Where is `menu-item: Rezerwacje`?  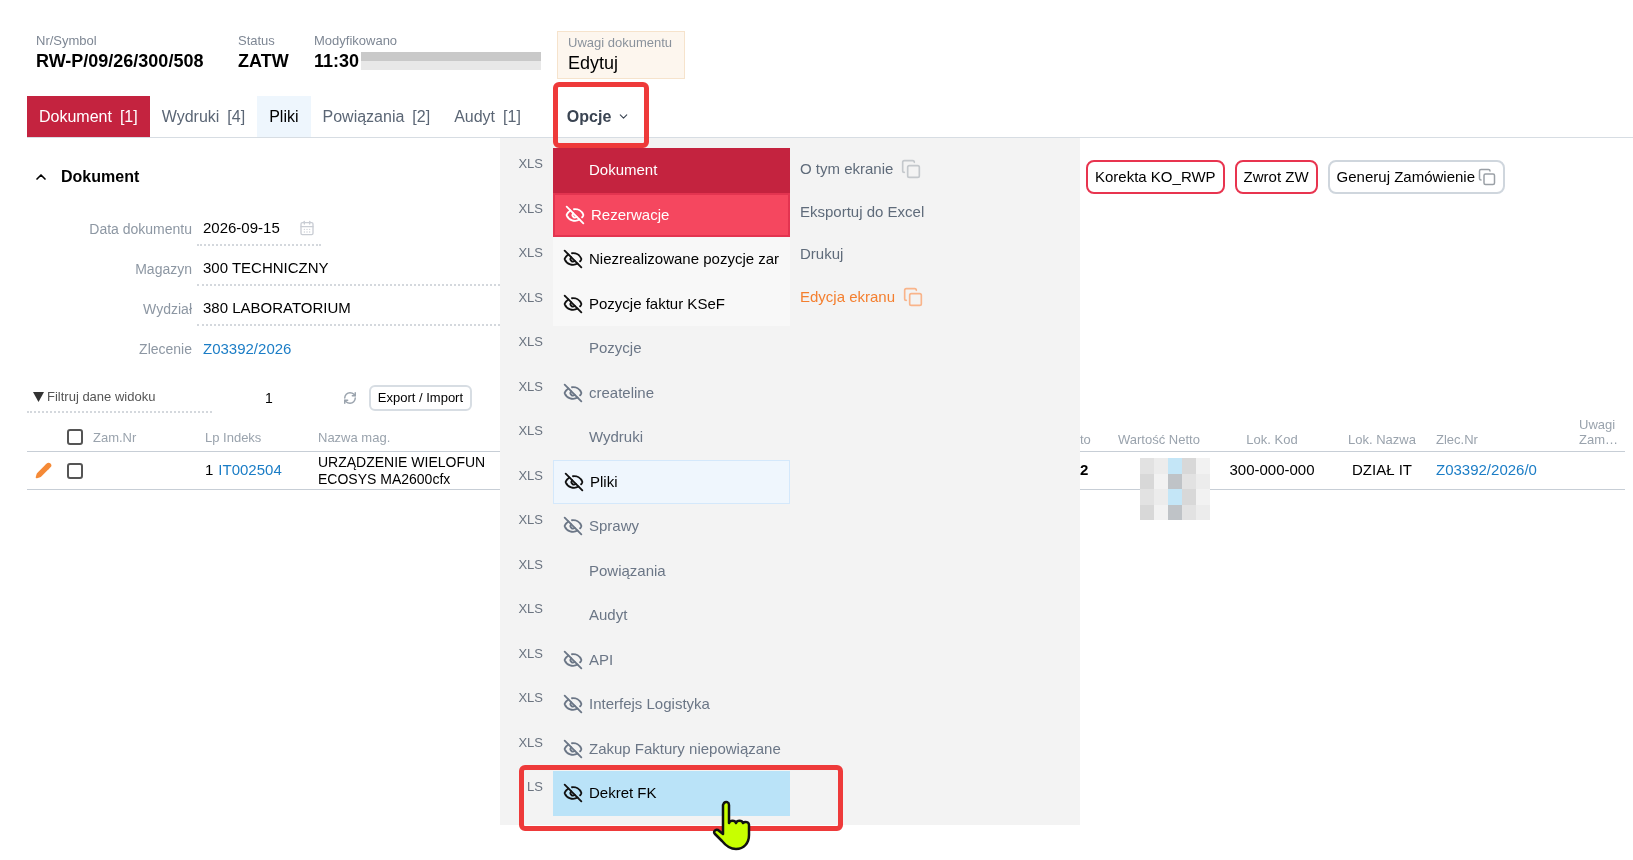 menu-item: Rezerwacje is located at coordinates (671, 214).